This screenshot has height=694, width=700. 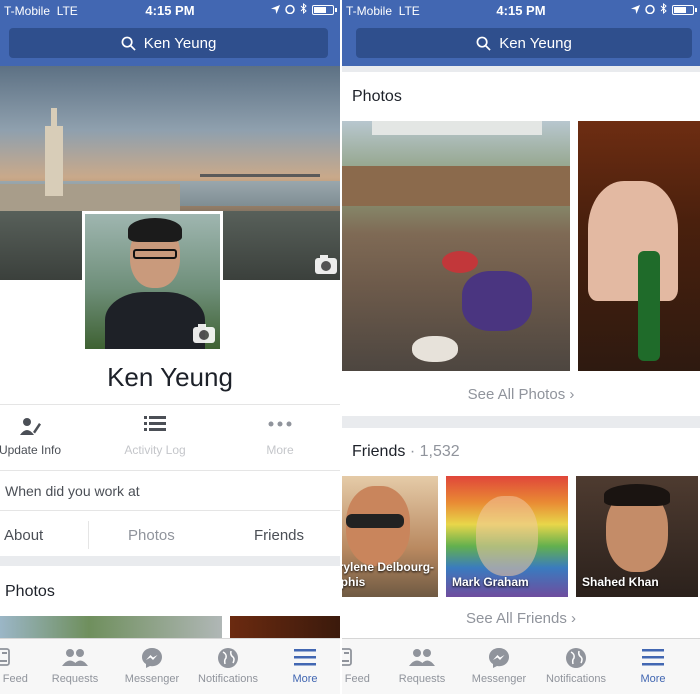 What do you see at coordinates (151, 535) in the screenshot?
I see `tab-photos: Photos` at bounding box center [151, 535].